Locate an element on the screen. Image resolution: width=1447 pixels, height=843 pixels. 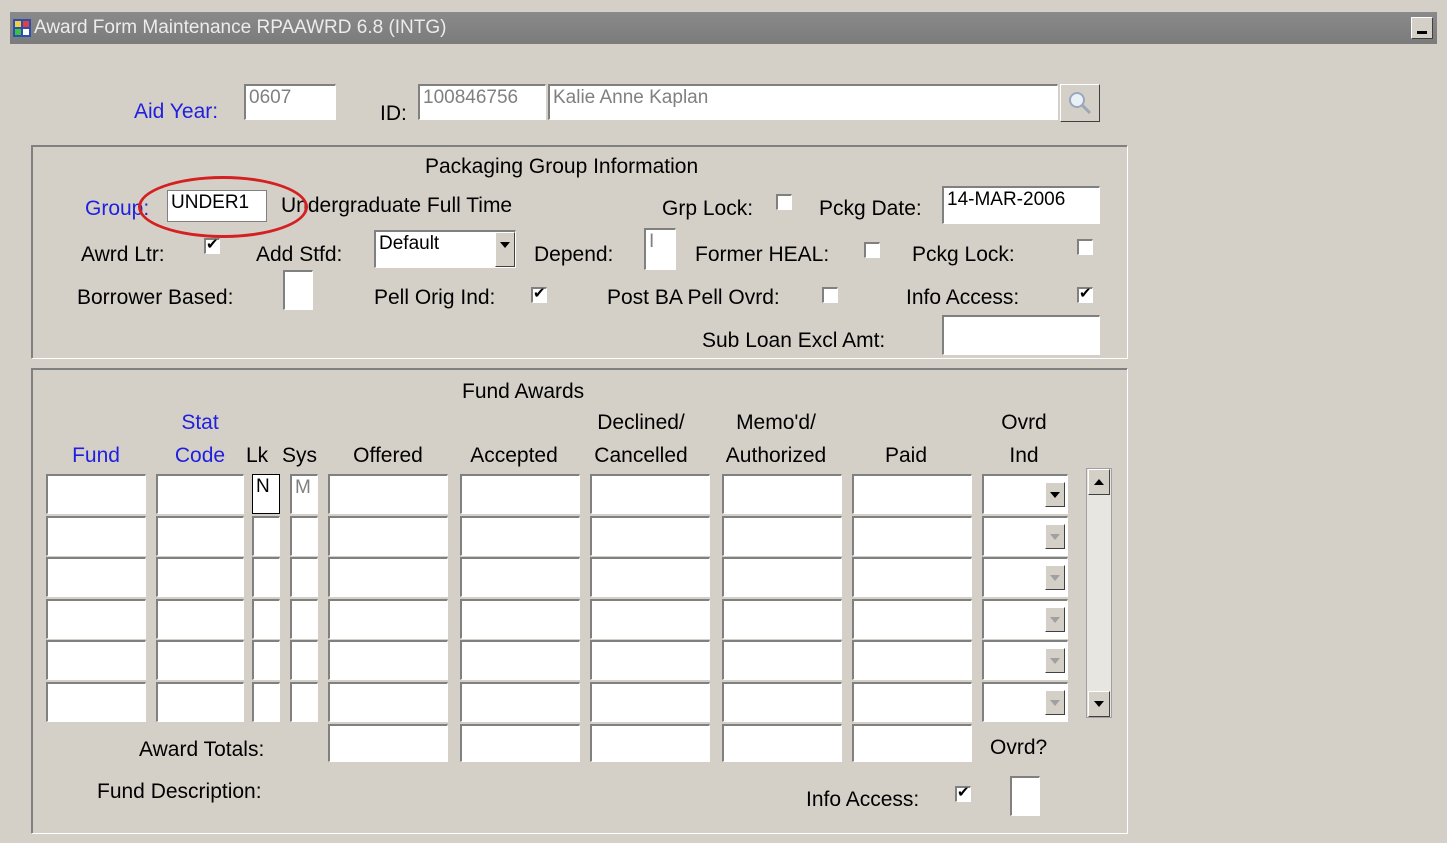
post-ba-checkbox is located at coordinates (830, 295).